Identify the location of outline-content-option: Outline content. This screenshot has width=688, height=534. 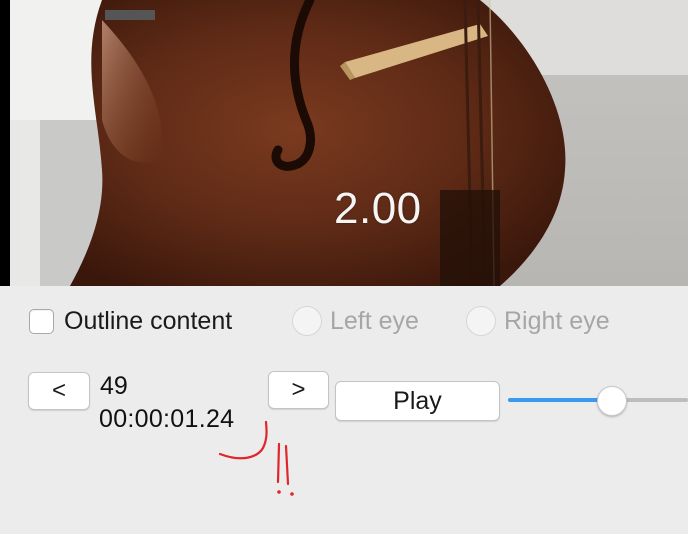
(130, 321).